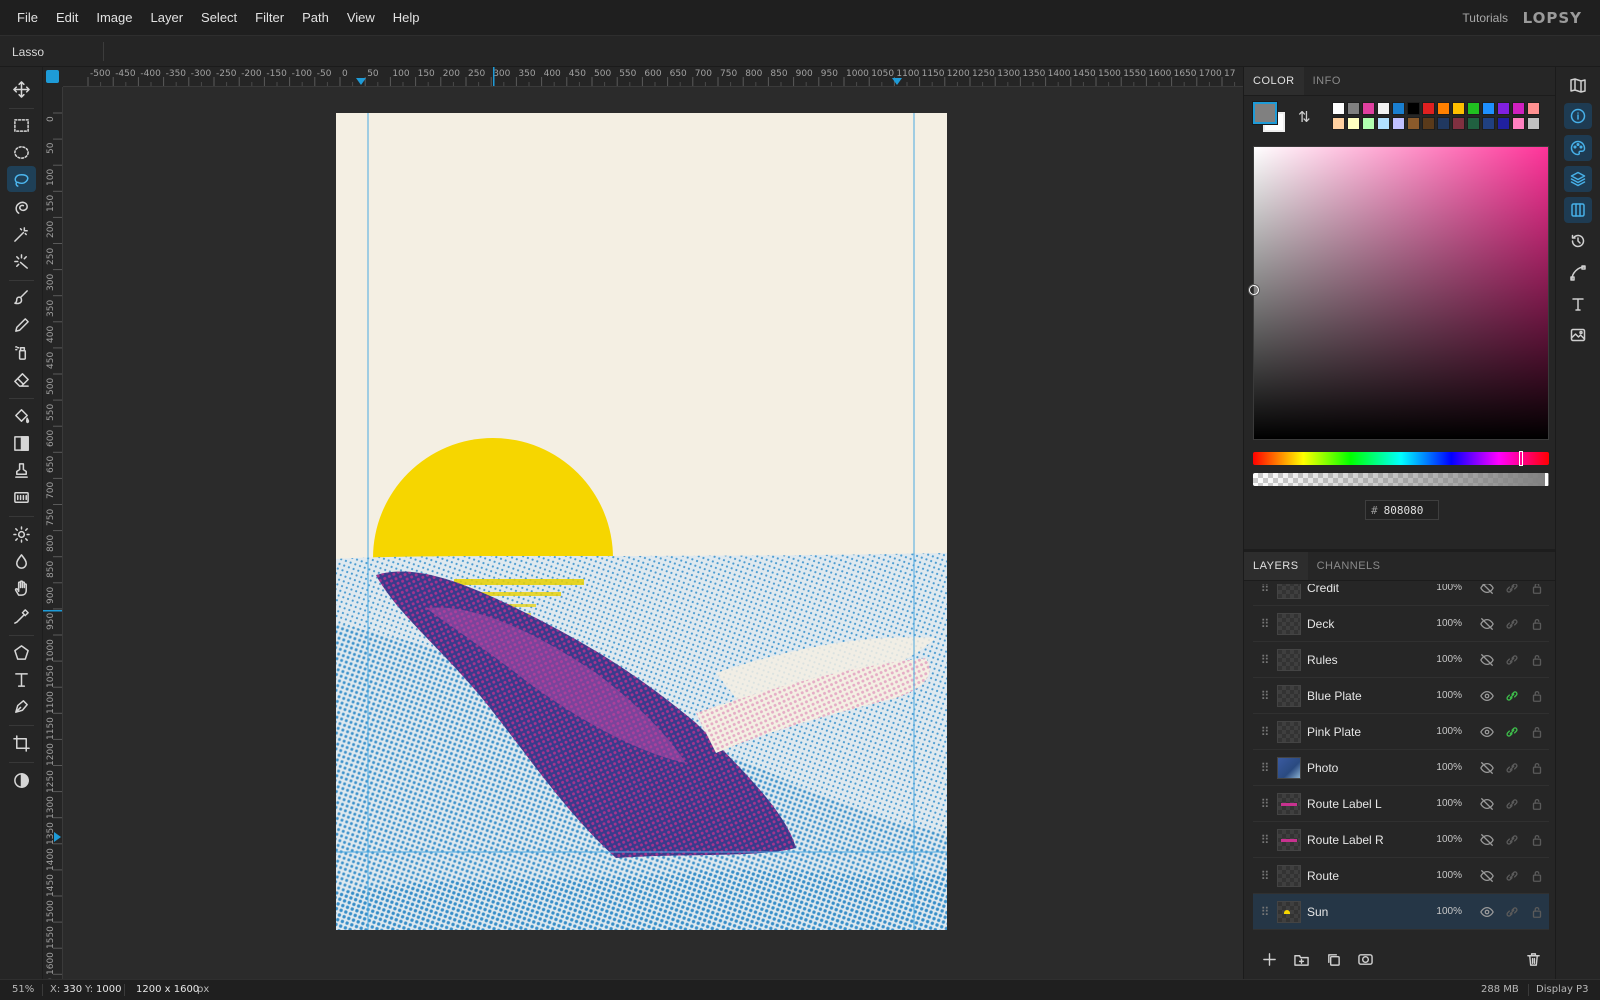 The height and width of the screenshot is (1000, 1600). Describe the element at coordinates (1401, 624) in the screenshot. I see `layer-row: ⠿ Deck 100%` at that location.